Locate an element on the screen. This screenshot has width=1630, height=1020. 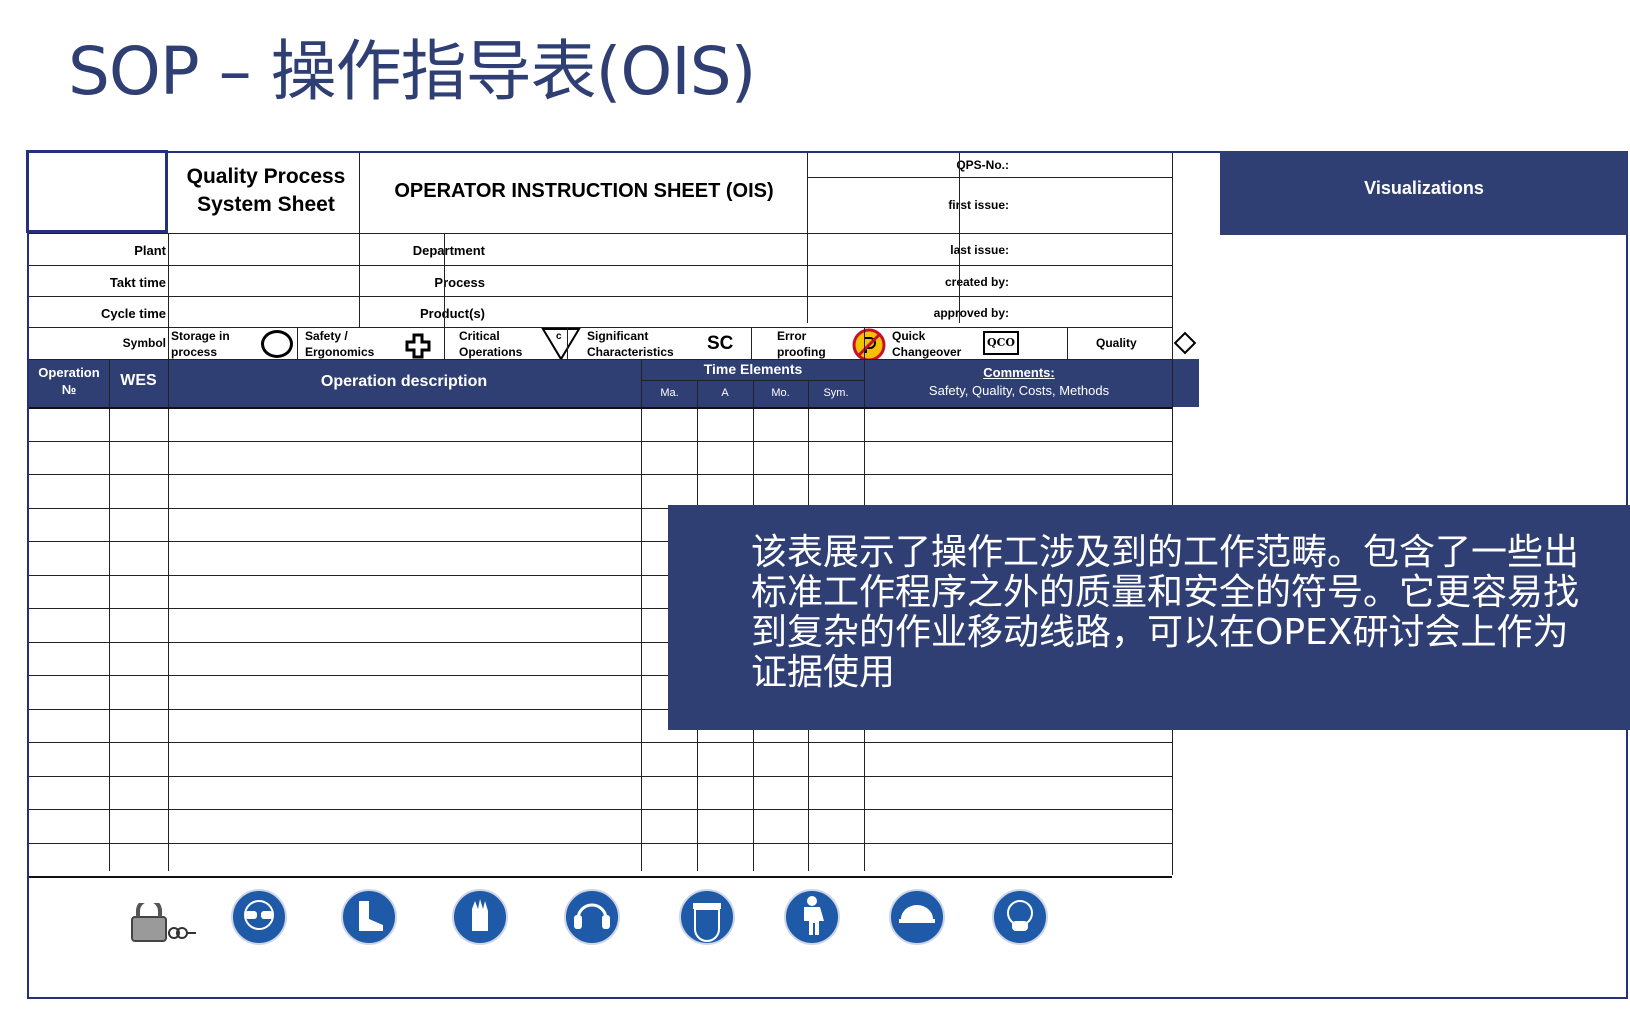
a-header: A is located at coordinates (725, 393).